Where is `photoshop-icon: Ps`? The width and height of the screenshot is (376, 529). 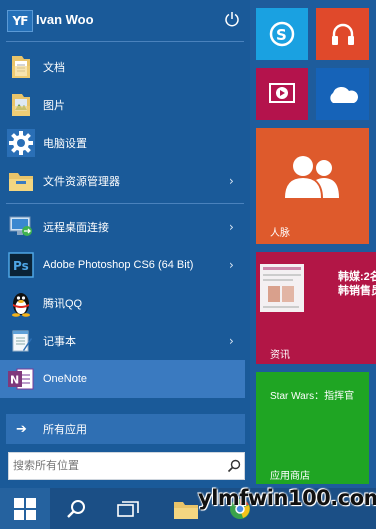
photoshop-icon: Ps is located at coordinates (21, 265).